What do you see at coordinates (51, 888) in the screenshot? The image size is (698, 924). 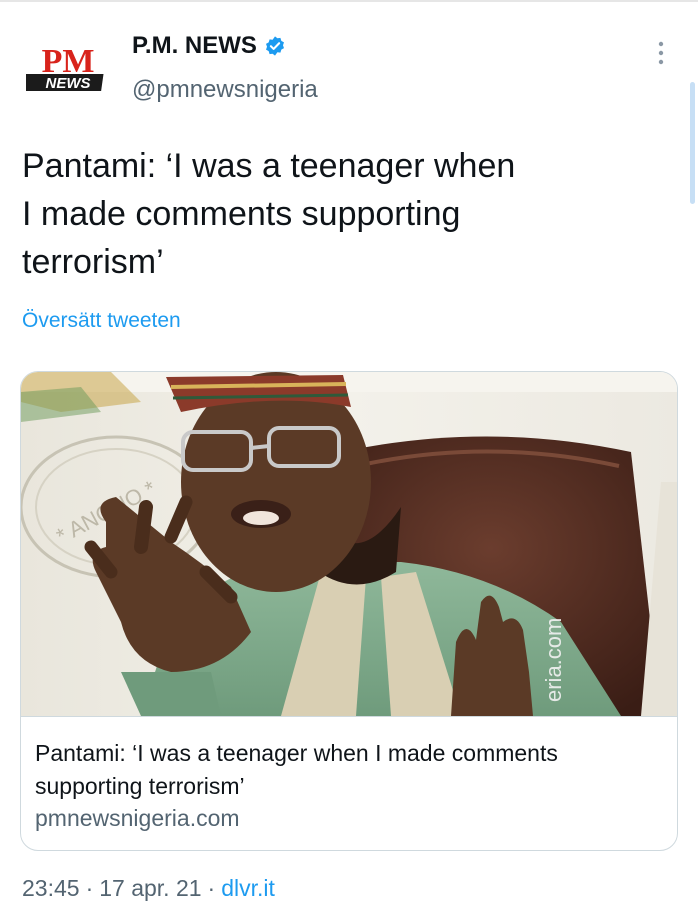 I see `tweet-time: 23:45` at bounding box center [51, 888].